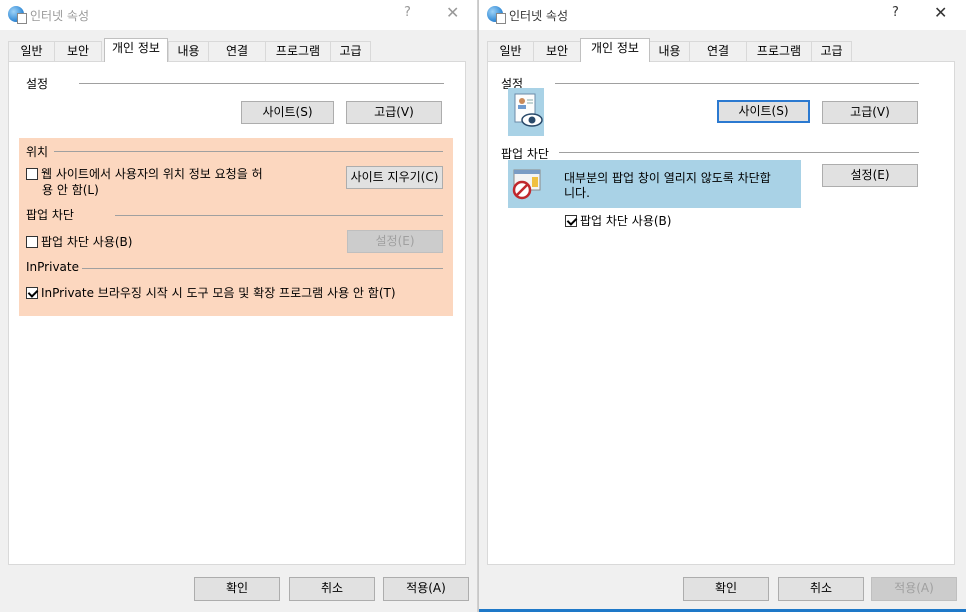  Describe the element at coordinates (50, 215) in the screenshot. I see `popup-group-label: 팝업 차단` at that location.